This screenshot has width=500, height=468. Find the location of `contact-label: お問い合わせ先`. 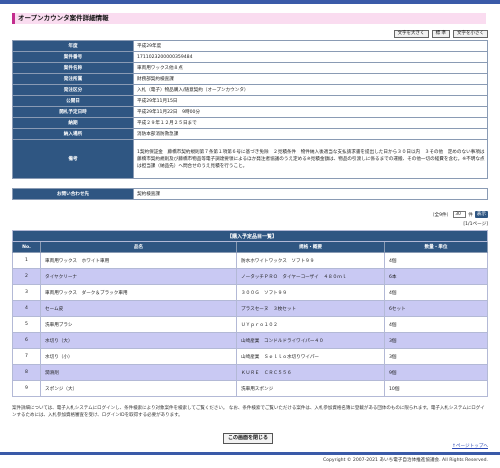

contact-label: お問い合わせ先 is located at coordinates (73, 194).